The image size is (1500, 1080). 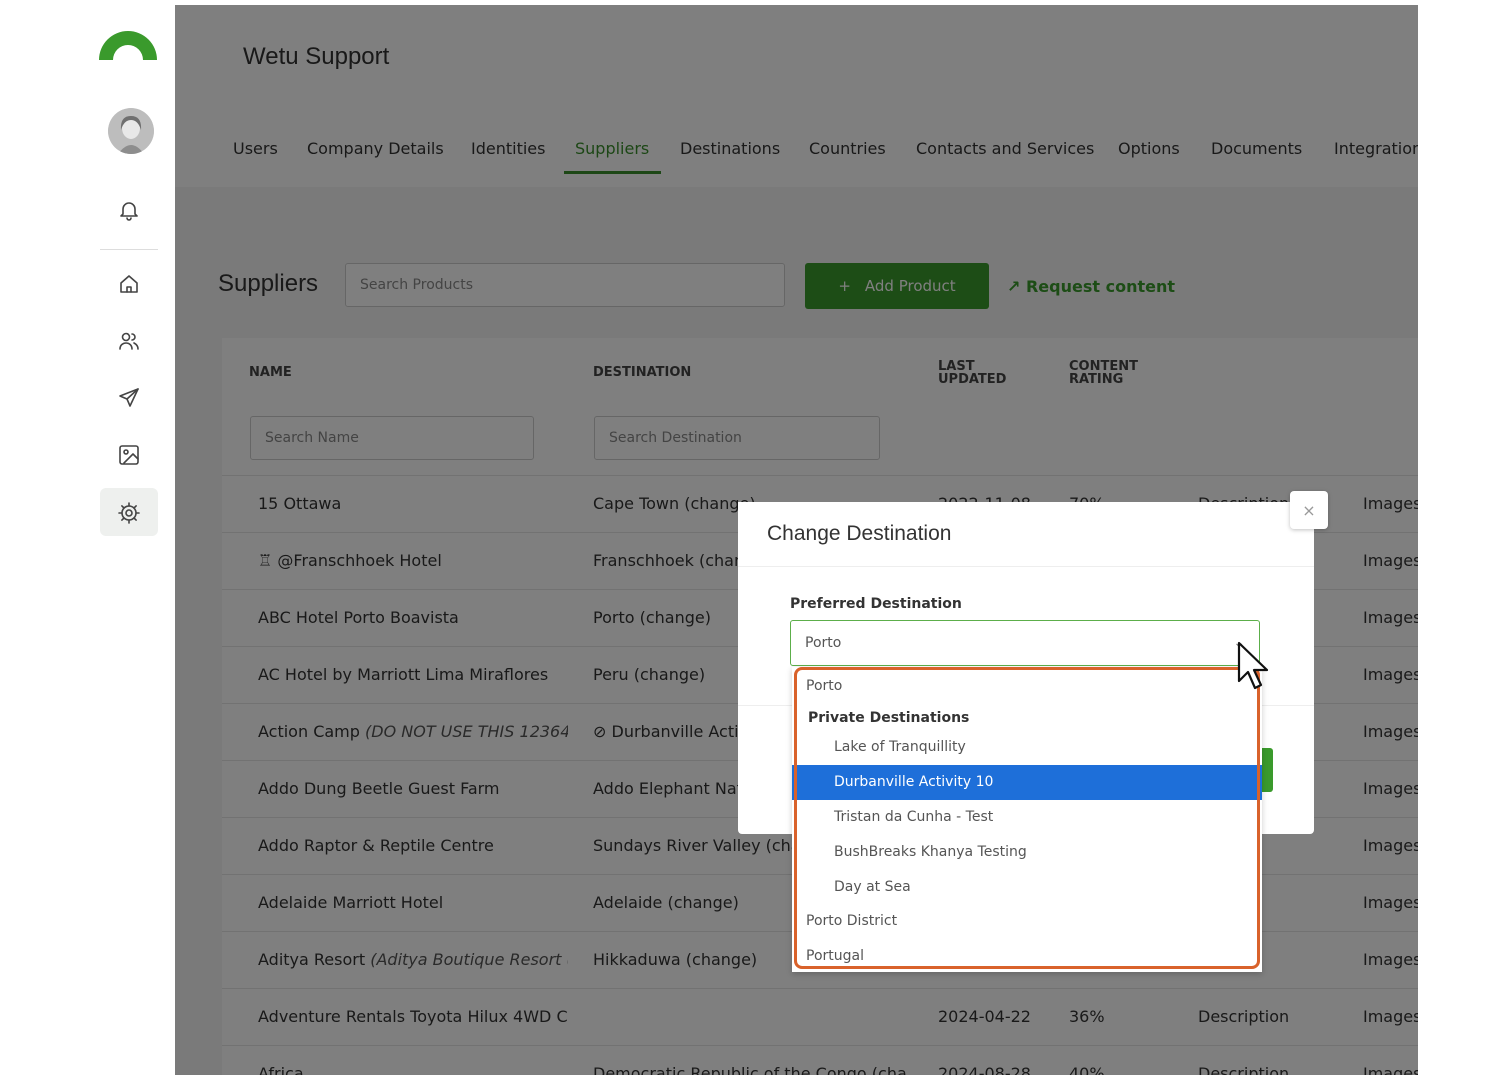 I want to click on wetu-logo-icon, so click(x=128, y=45).